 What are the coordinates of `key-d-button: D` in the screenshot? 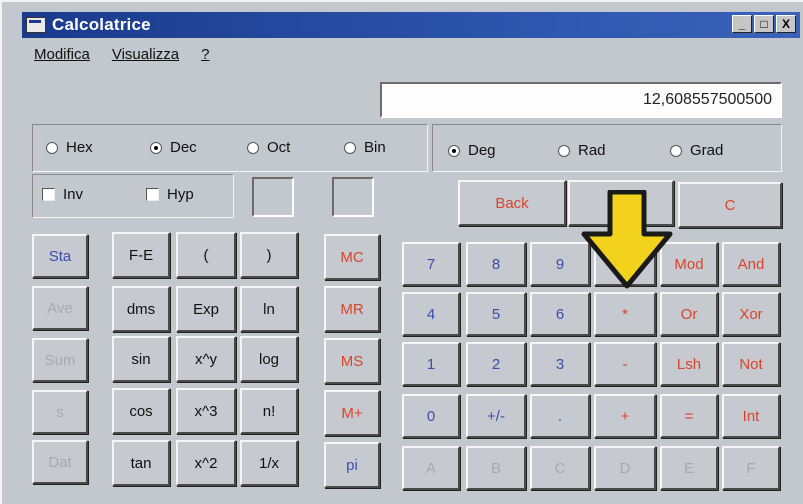 It's located at (625, 468).